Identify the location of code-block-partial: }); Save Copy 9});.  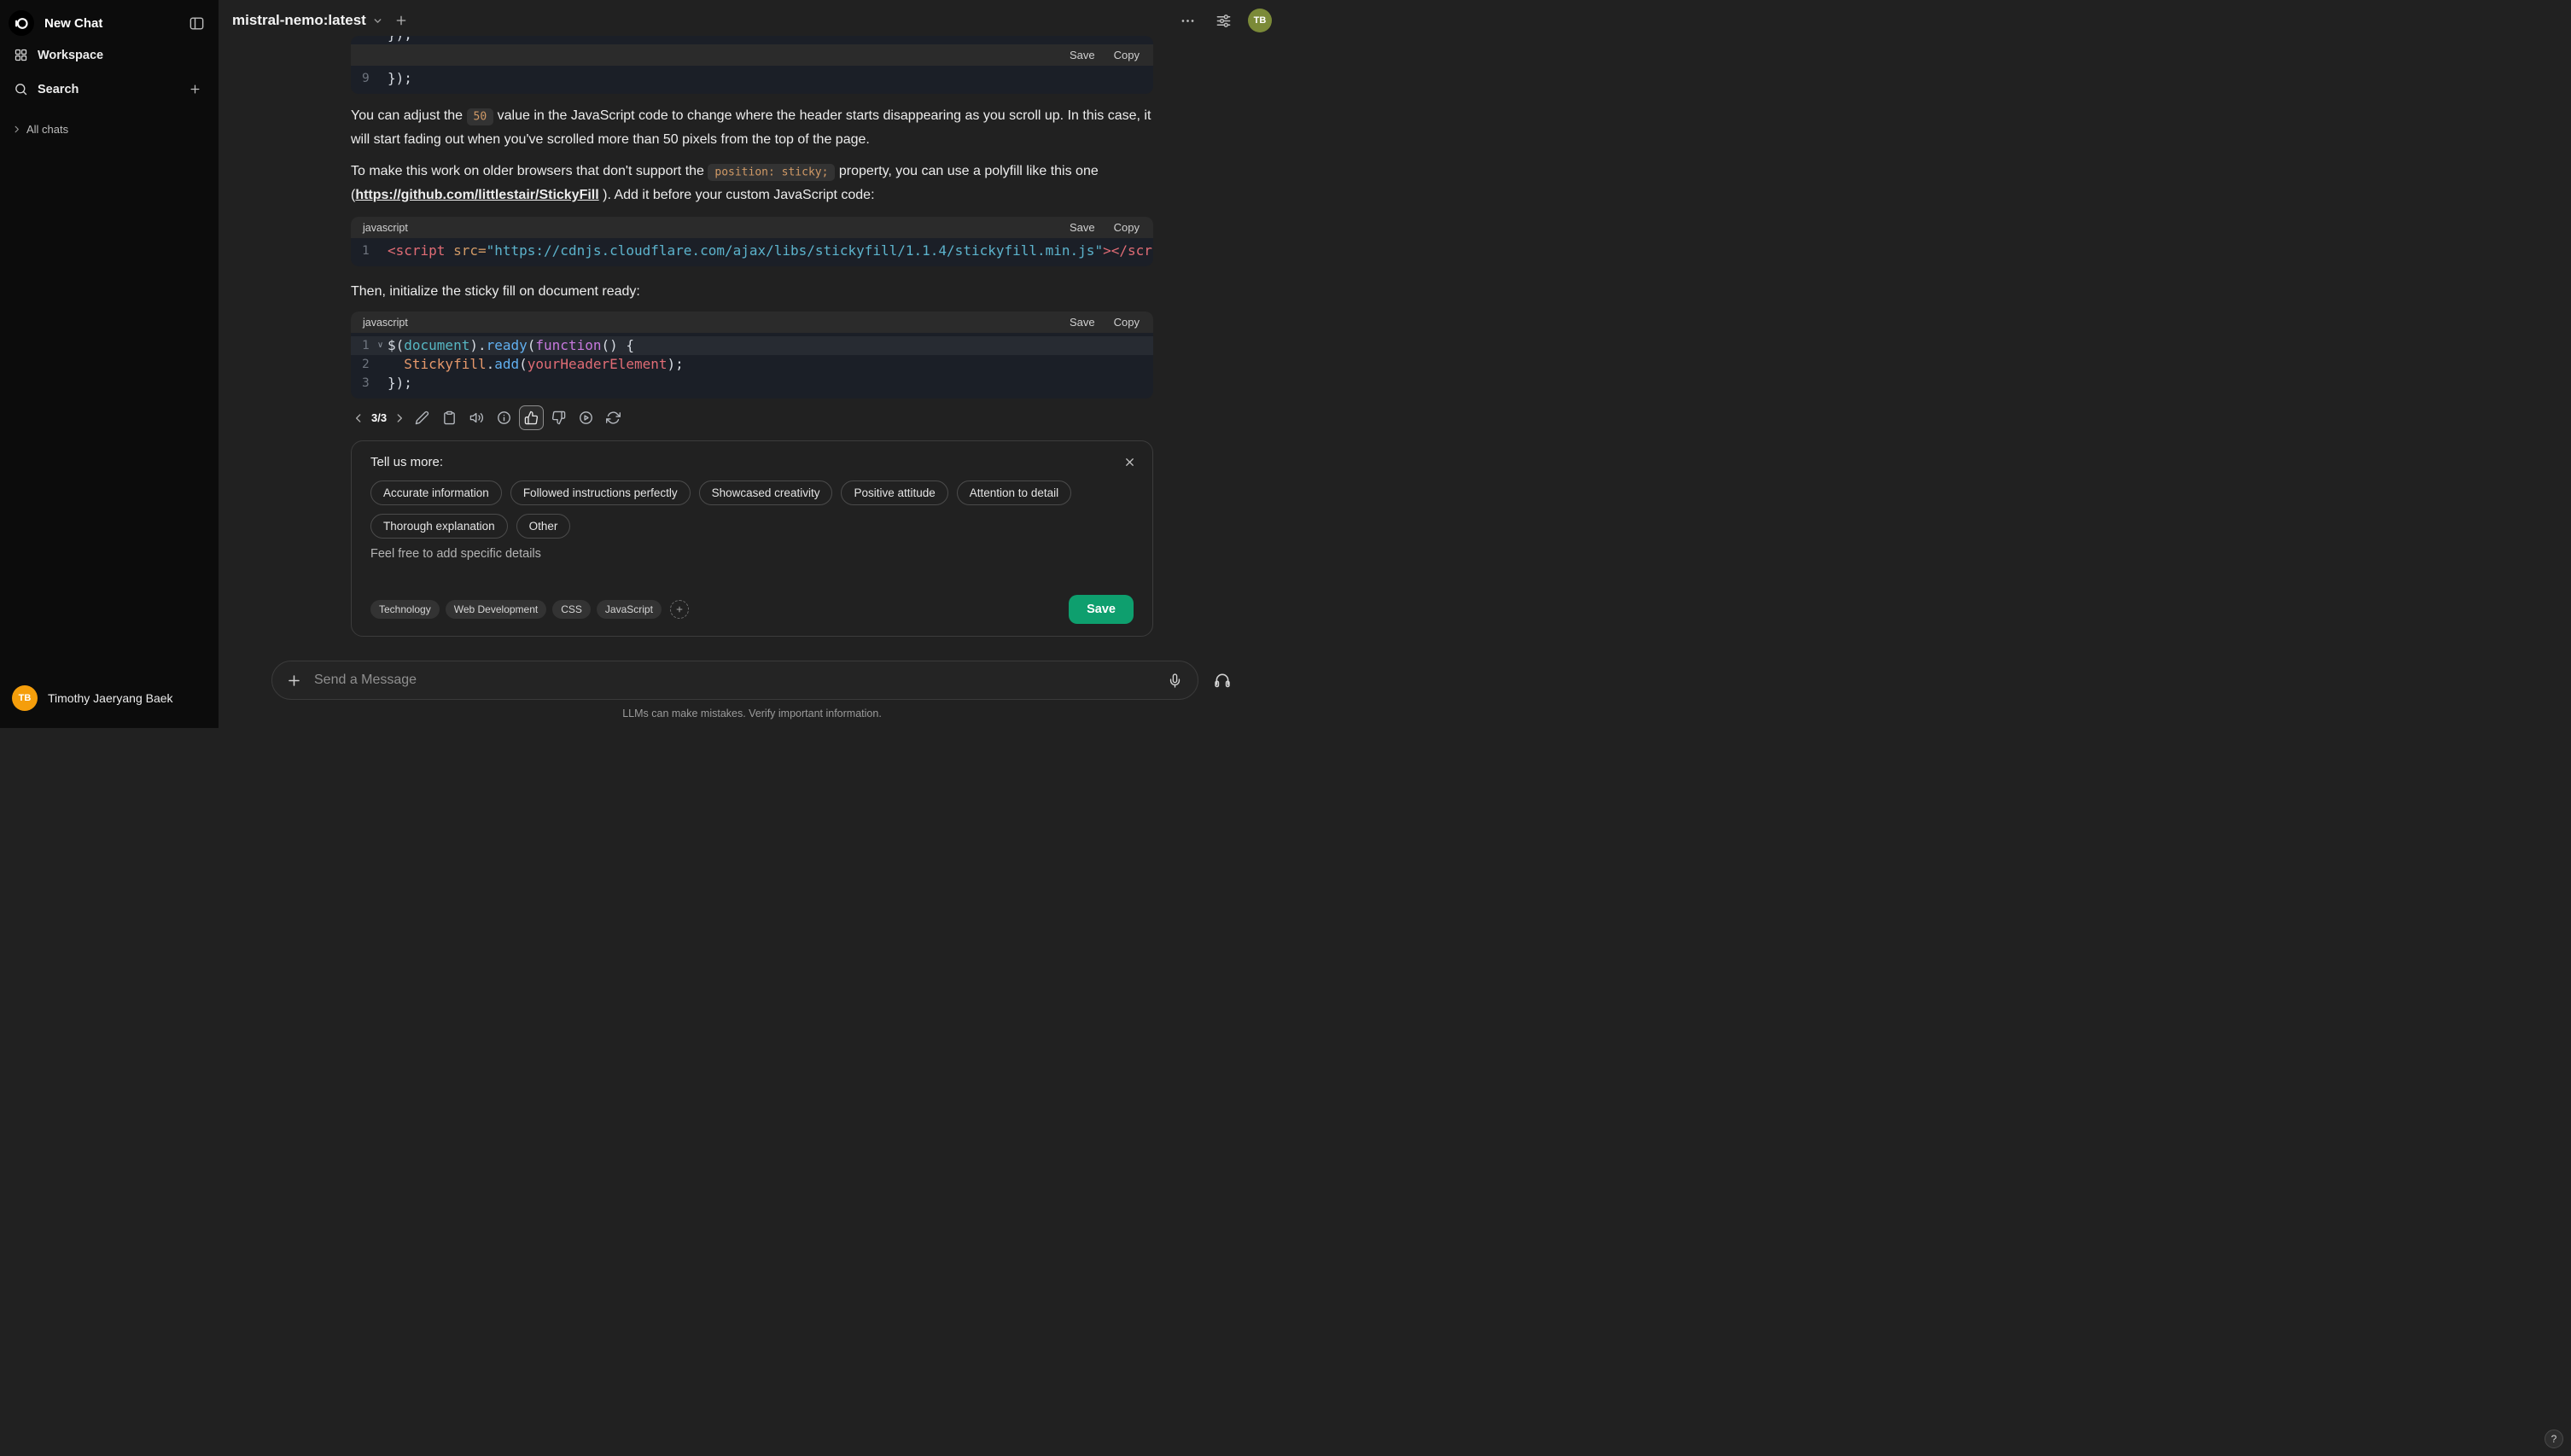
(752, 65).